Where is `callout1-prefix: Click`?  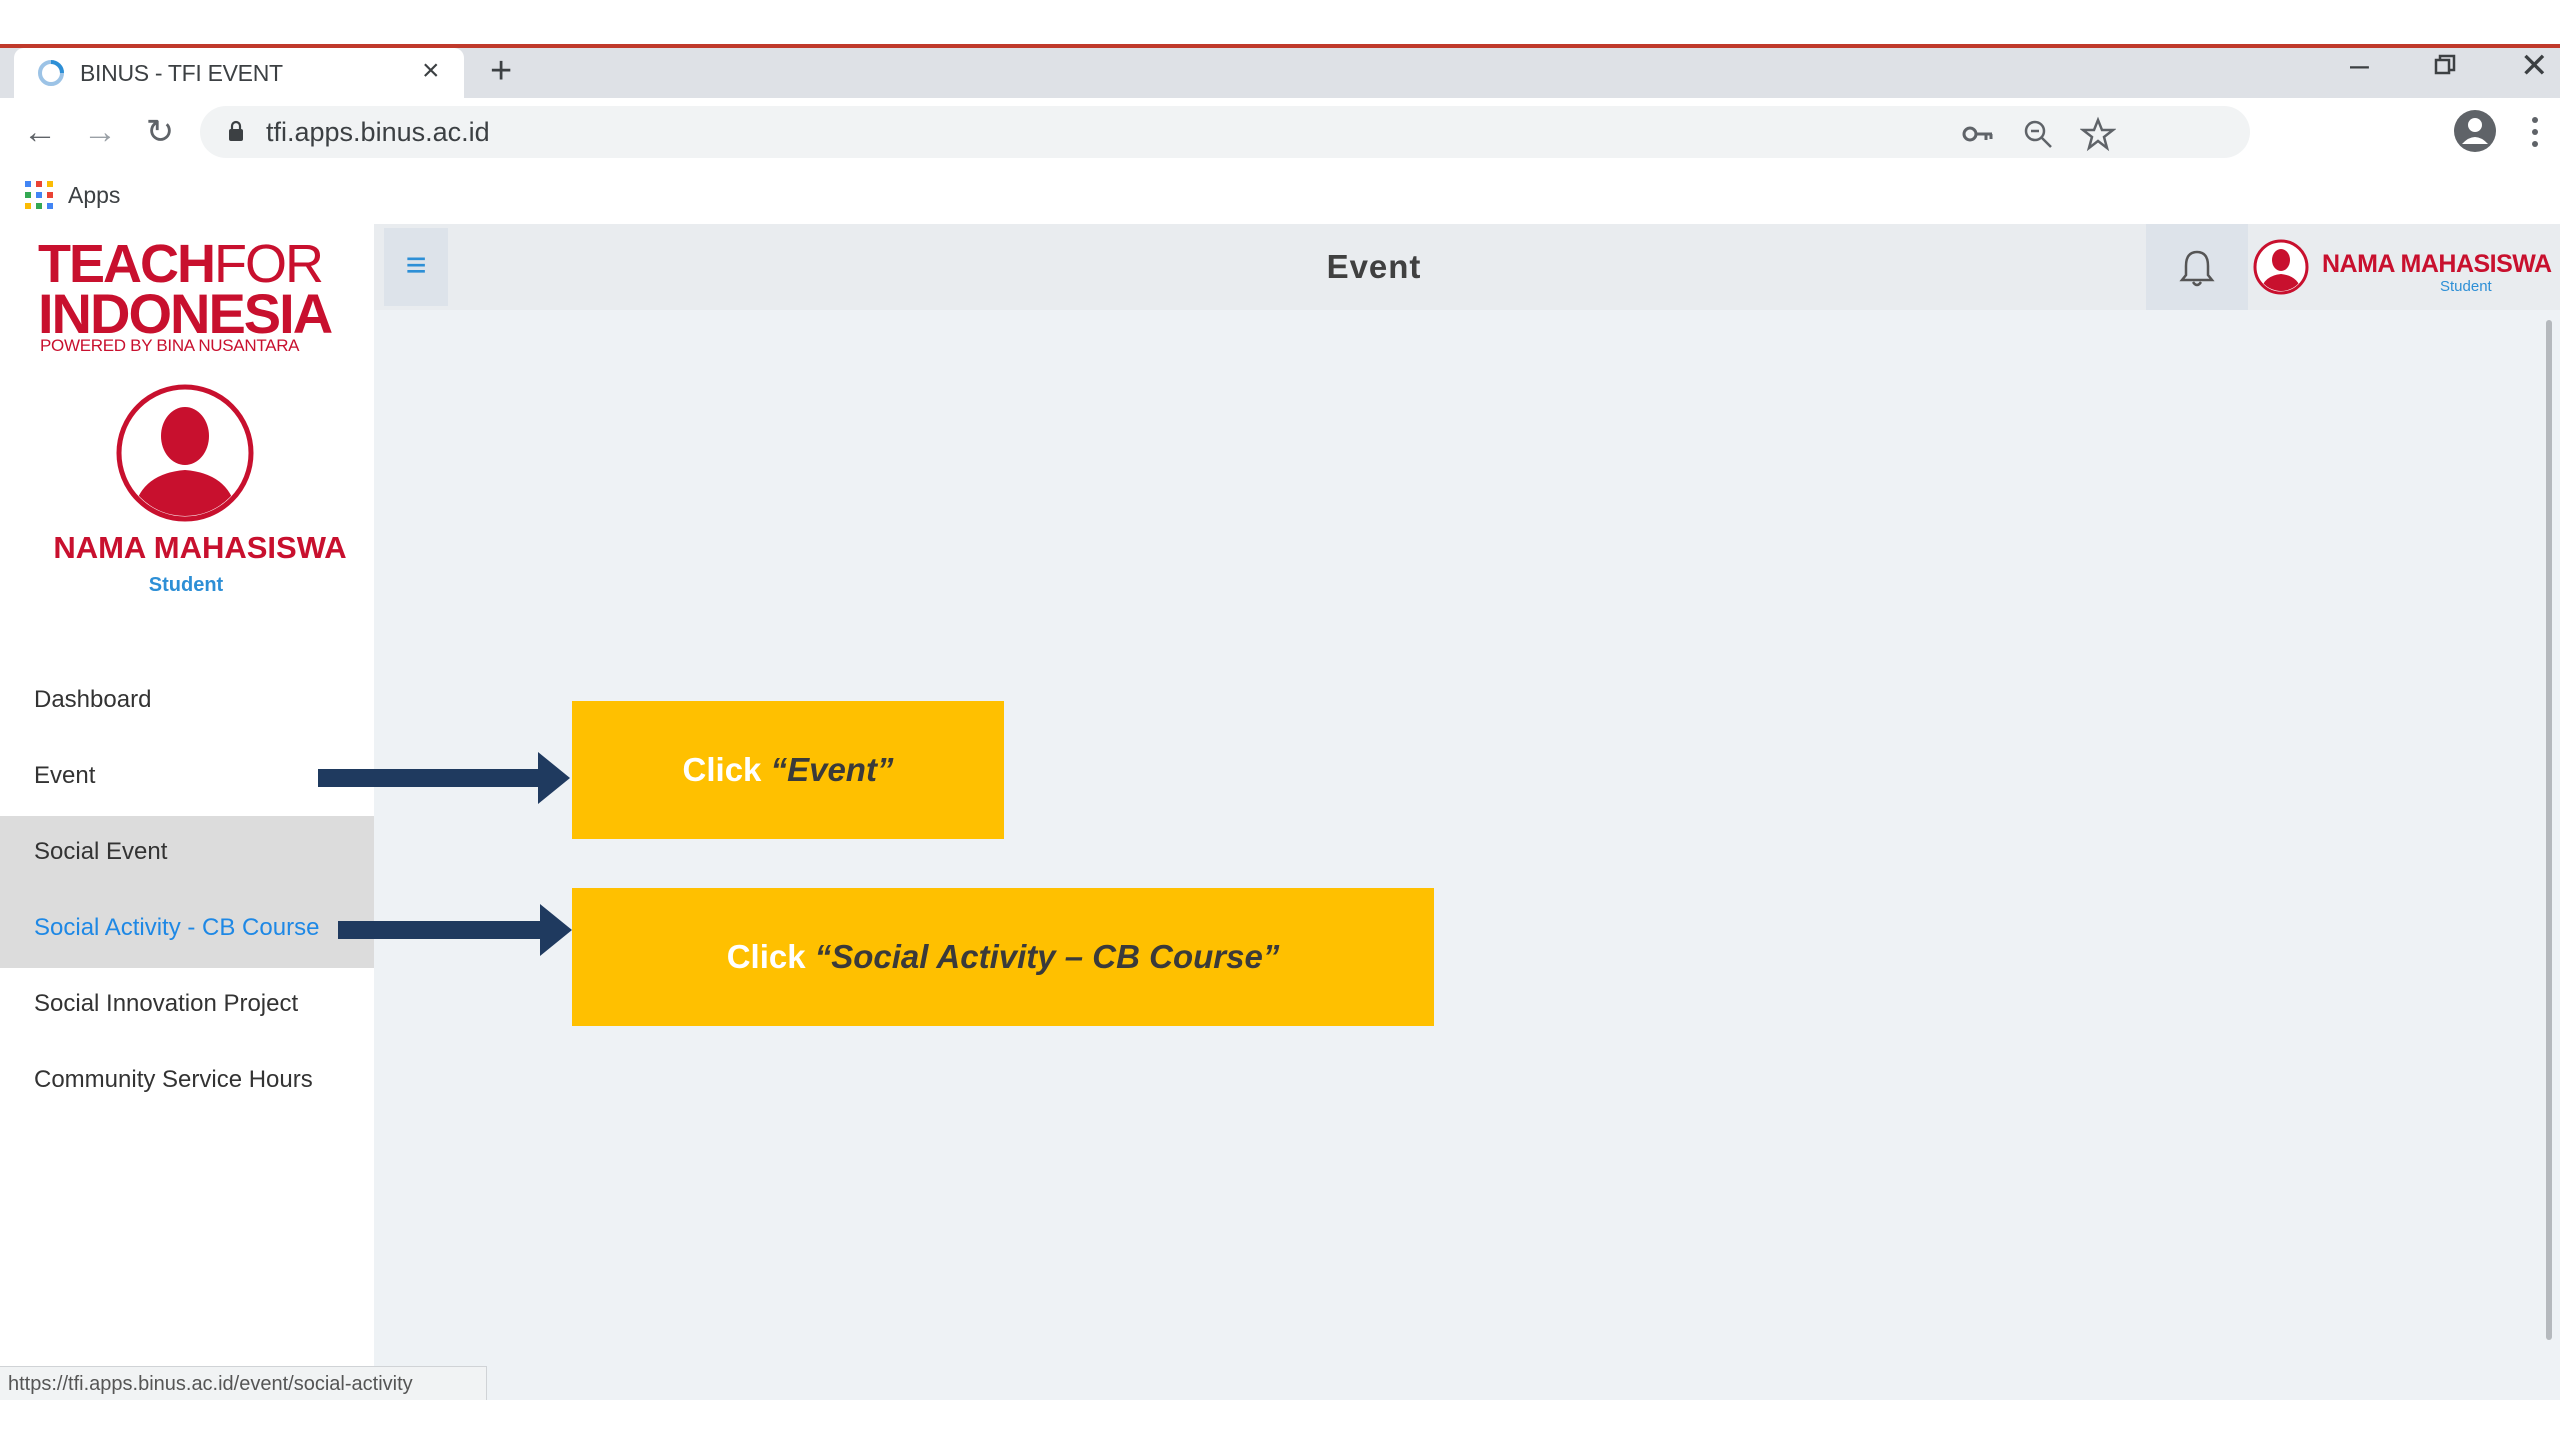
callout1-prefix: Click is located at coordinates (726, 769).